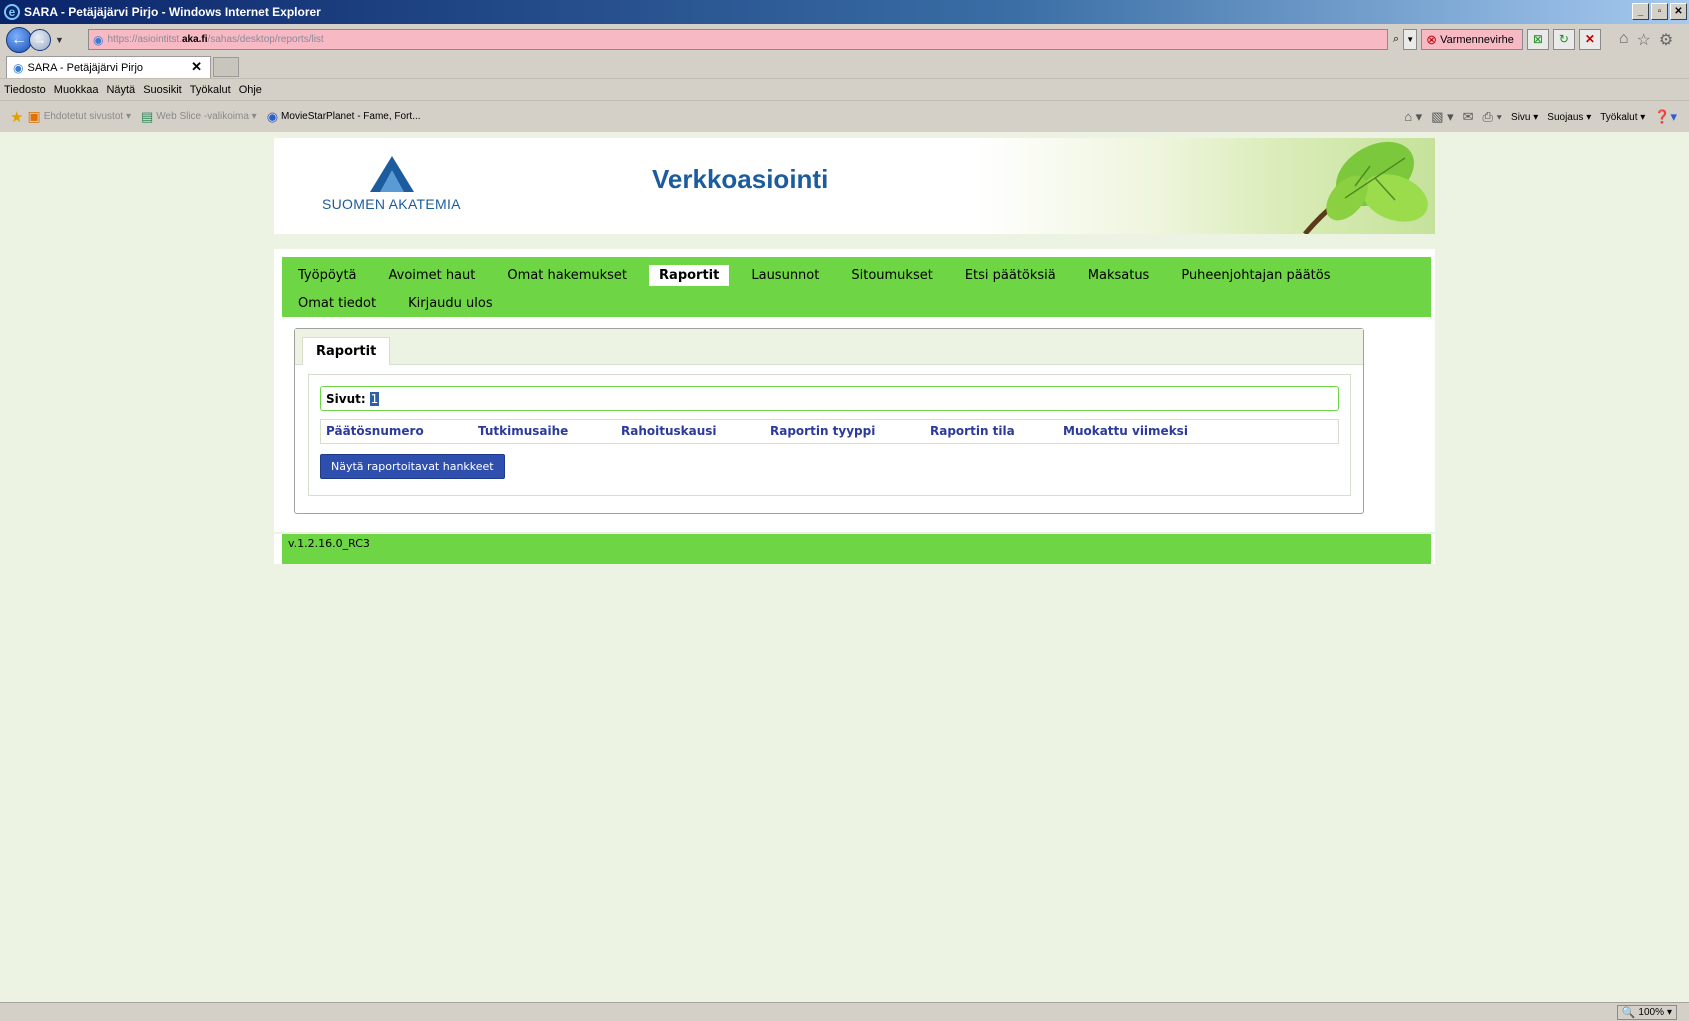 The image size is (1689, 1021). Describe the element at coordinates (1524, 117) in the screenshot. I see `page-menu: Sivu ▾` at that location.